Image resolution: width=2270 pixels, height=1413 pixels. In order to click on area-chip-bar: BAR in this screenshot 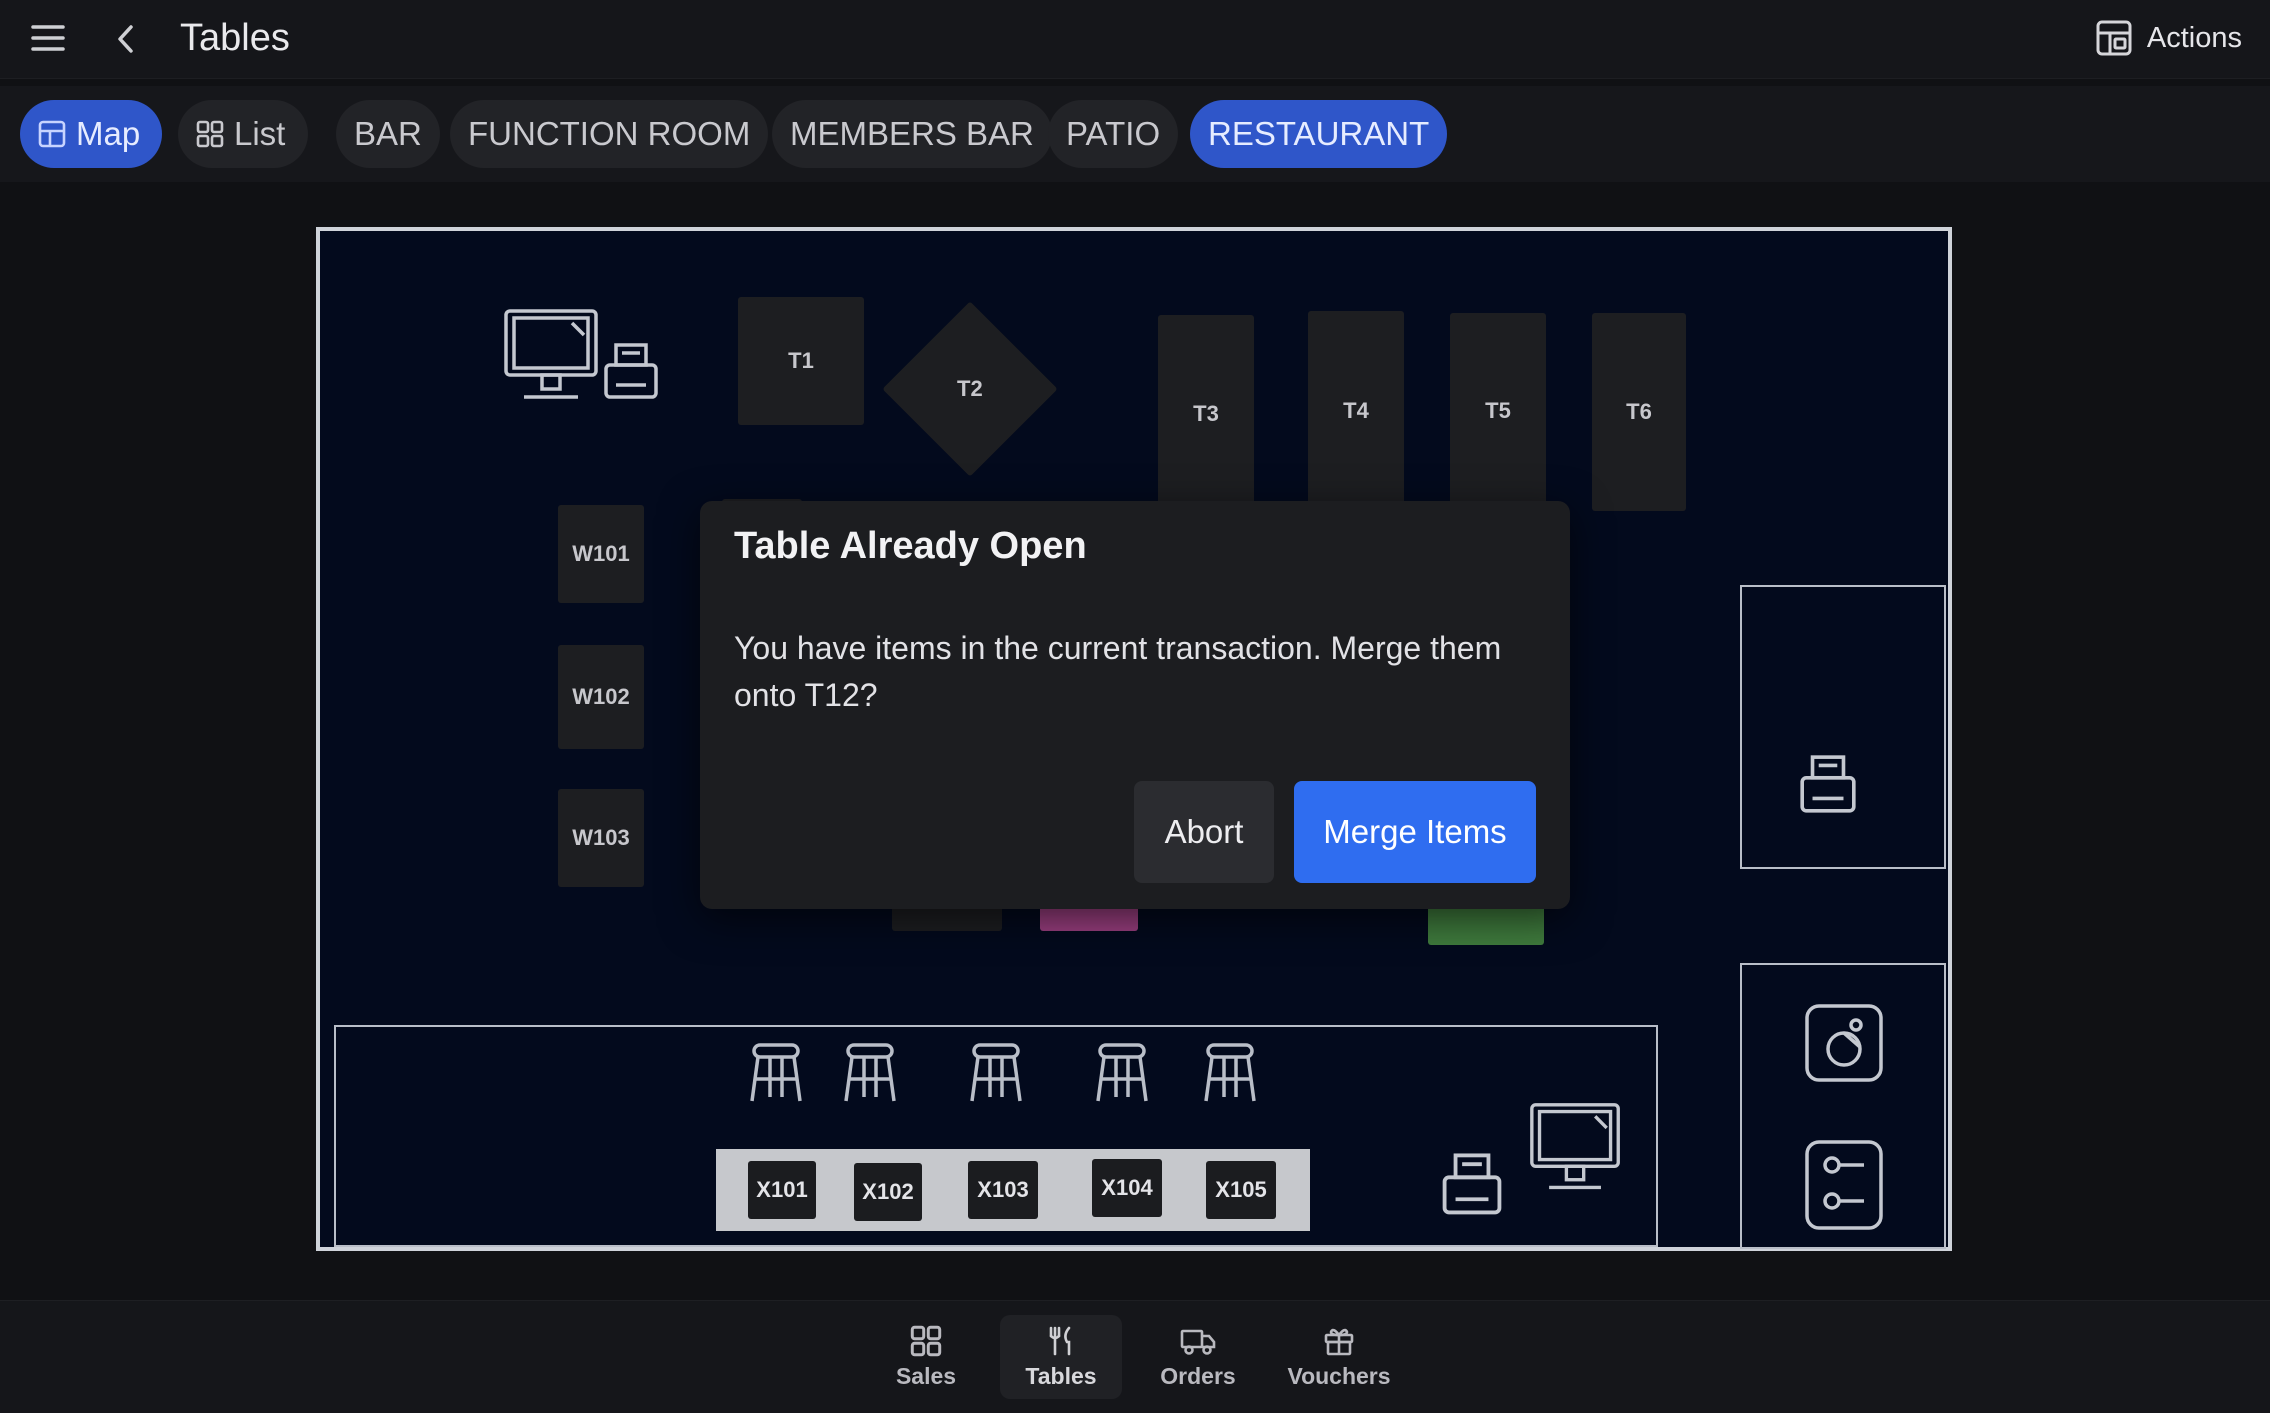, I will do `click(388, 134)`.